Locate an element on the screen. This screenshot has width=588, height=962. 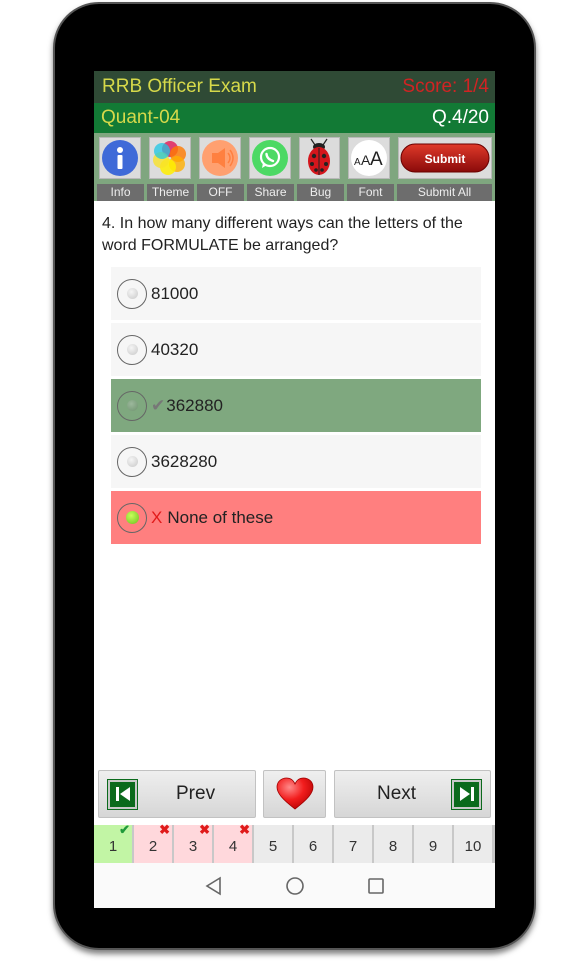
app-title: RRB Officer Exam is located at coordinates (179, 86).